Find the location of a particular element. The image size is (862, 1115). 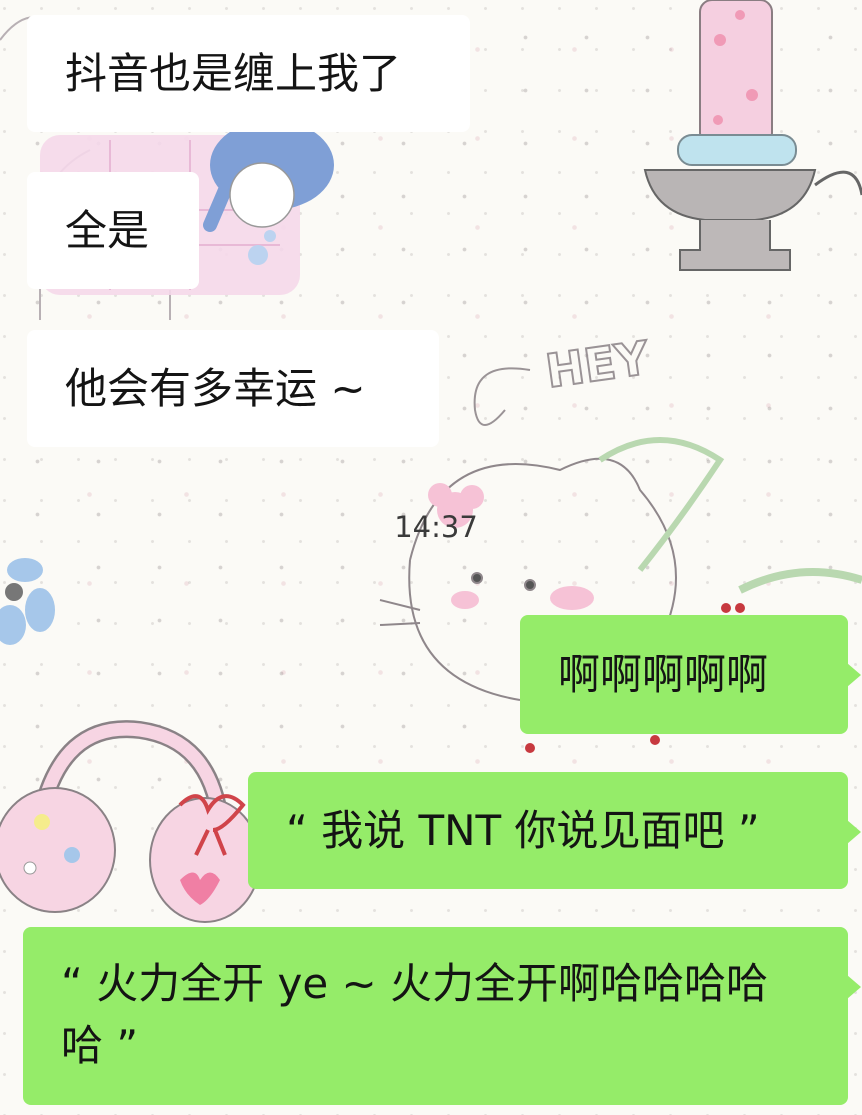

incoming-message: 全是 is located at coordinates (113, 230).